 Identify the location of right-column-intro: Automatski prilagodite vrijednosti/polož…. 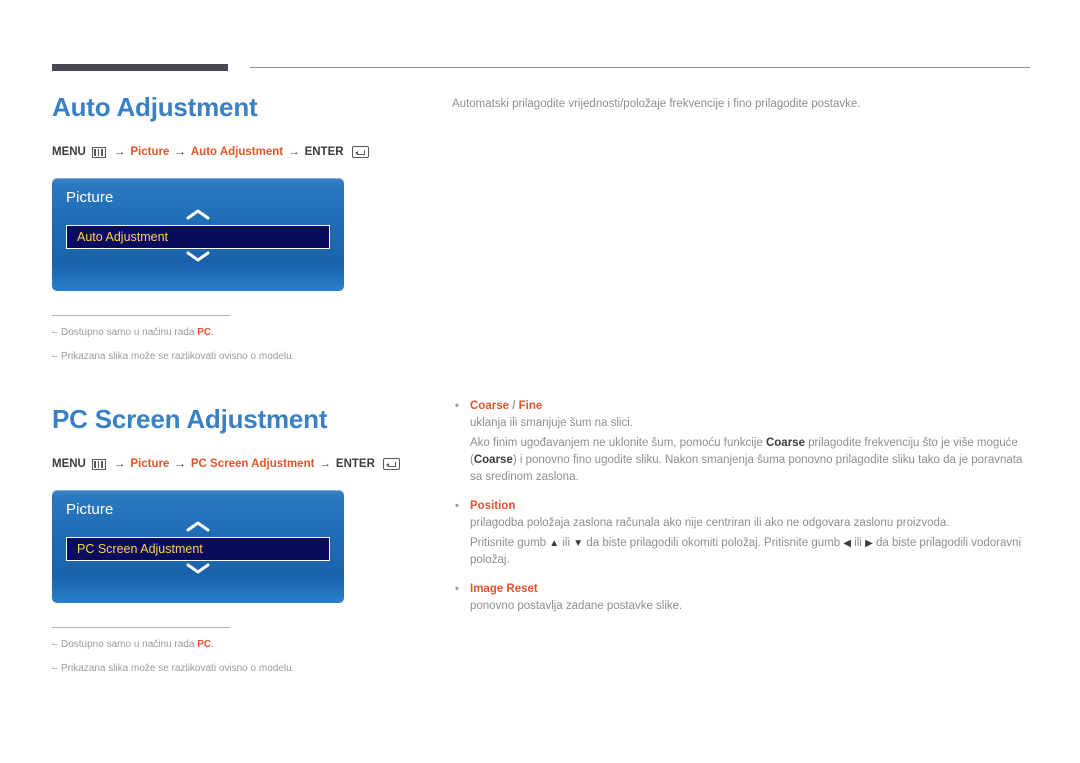
(744, 104).